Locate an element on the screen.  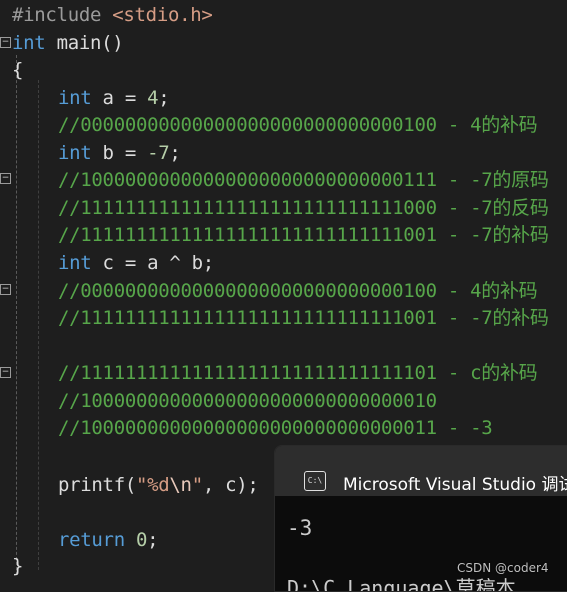
console-title-bar: C:\ Microsoft Visual Studio 调试 is located at coordinates (421, 471).